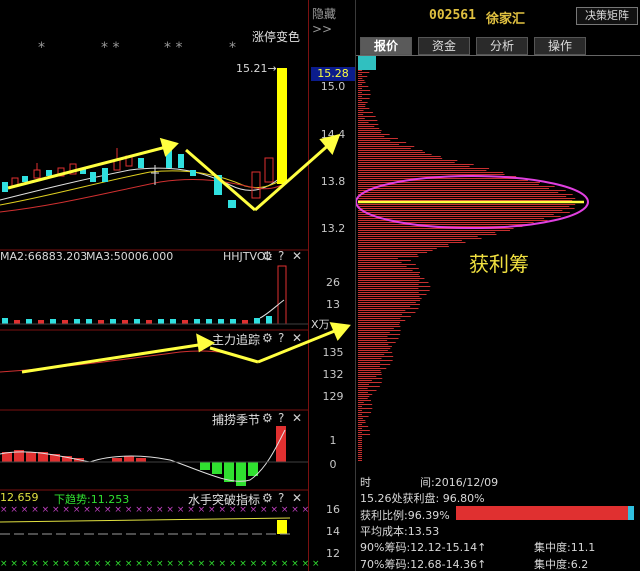  I want to click on season-tick: 1, so click(333, 440).